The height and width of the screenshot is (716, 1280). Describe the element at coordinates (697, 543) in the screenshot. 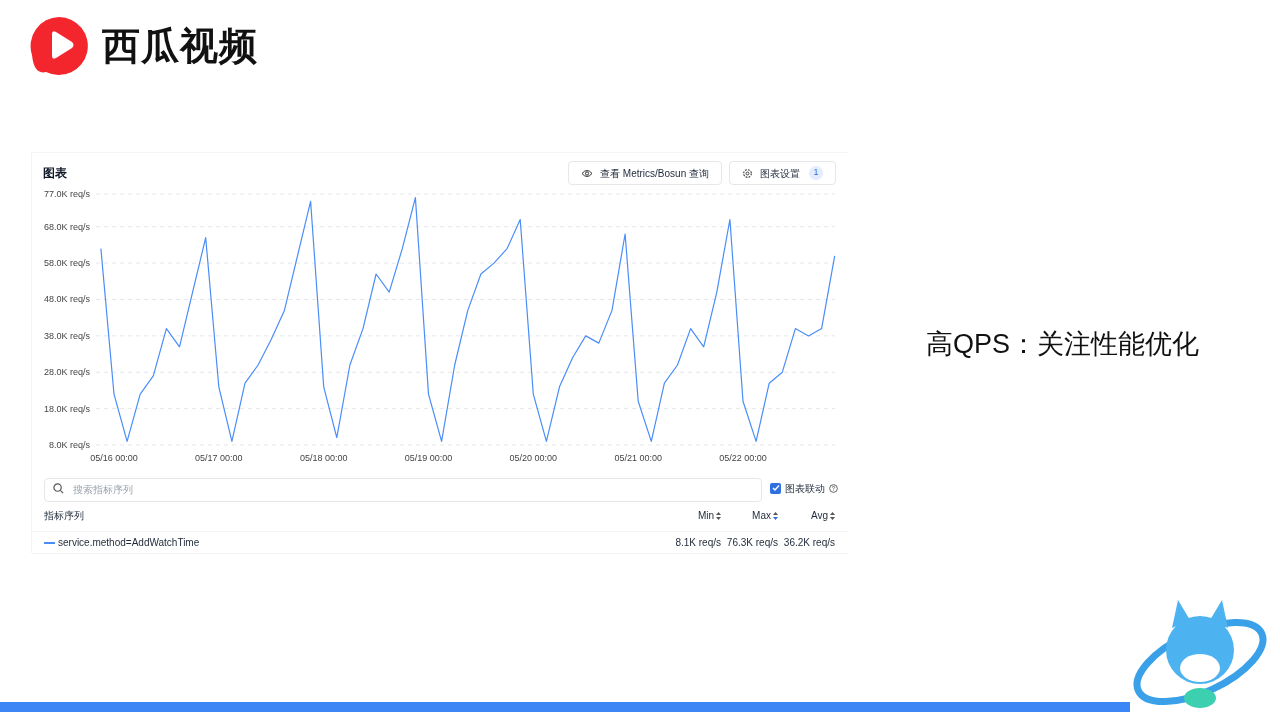

I see `table-cell-text: 8.1K req/s` at that location.